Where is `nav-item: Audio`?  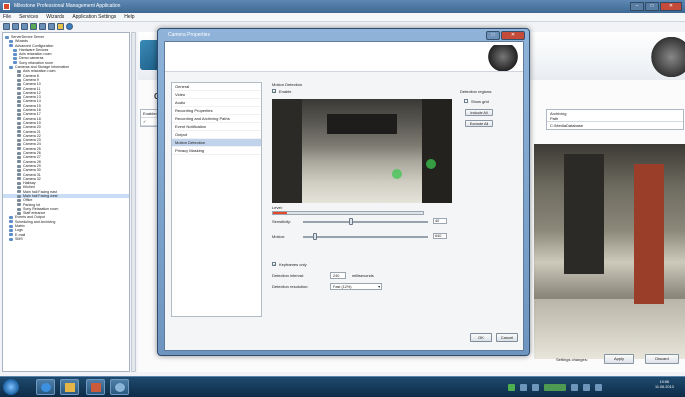
nav-item: Audio is located at coordinates (216, 103).